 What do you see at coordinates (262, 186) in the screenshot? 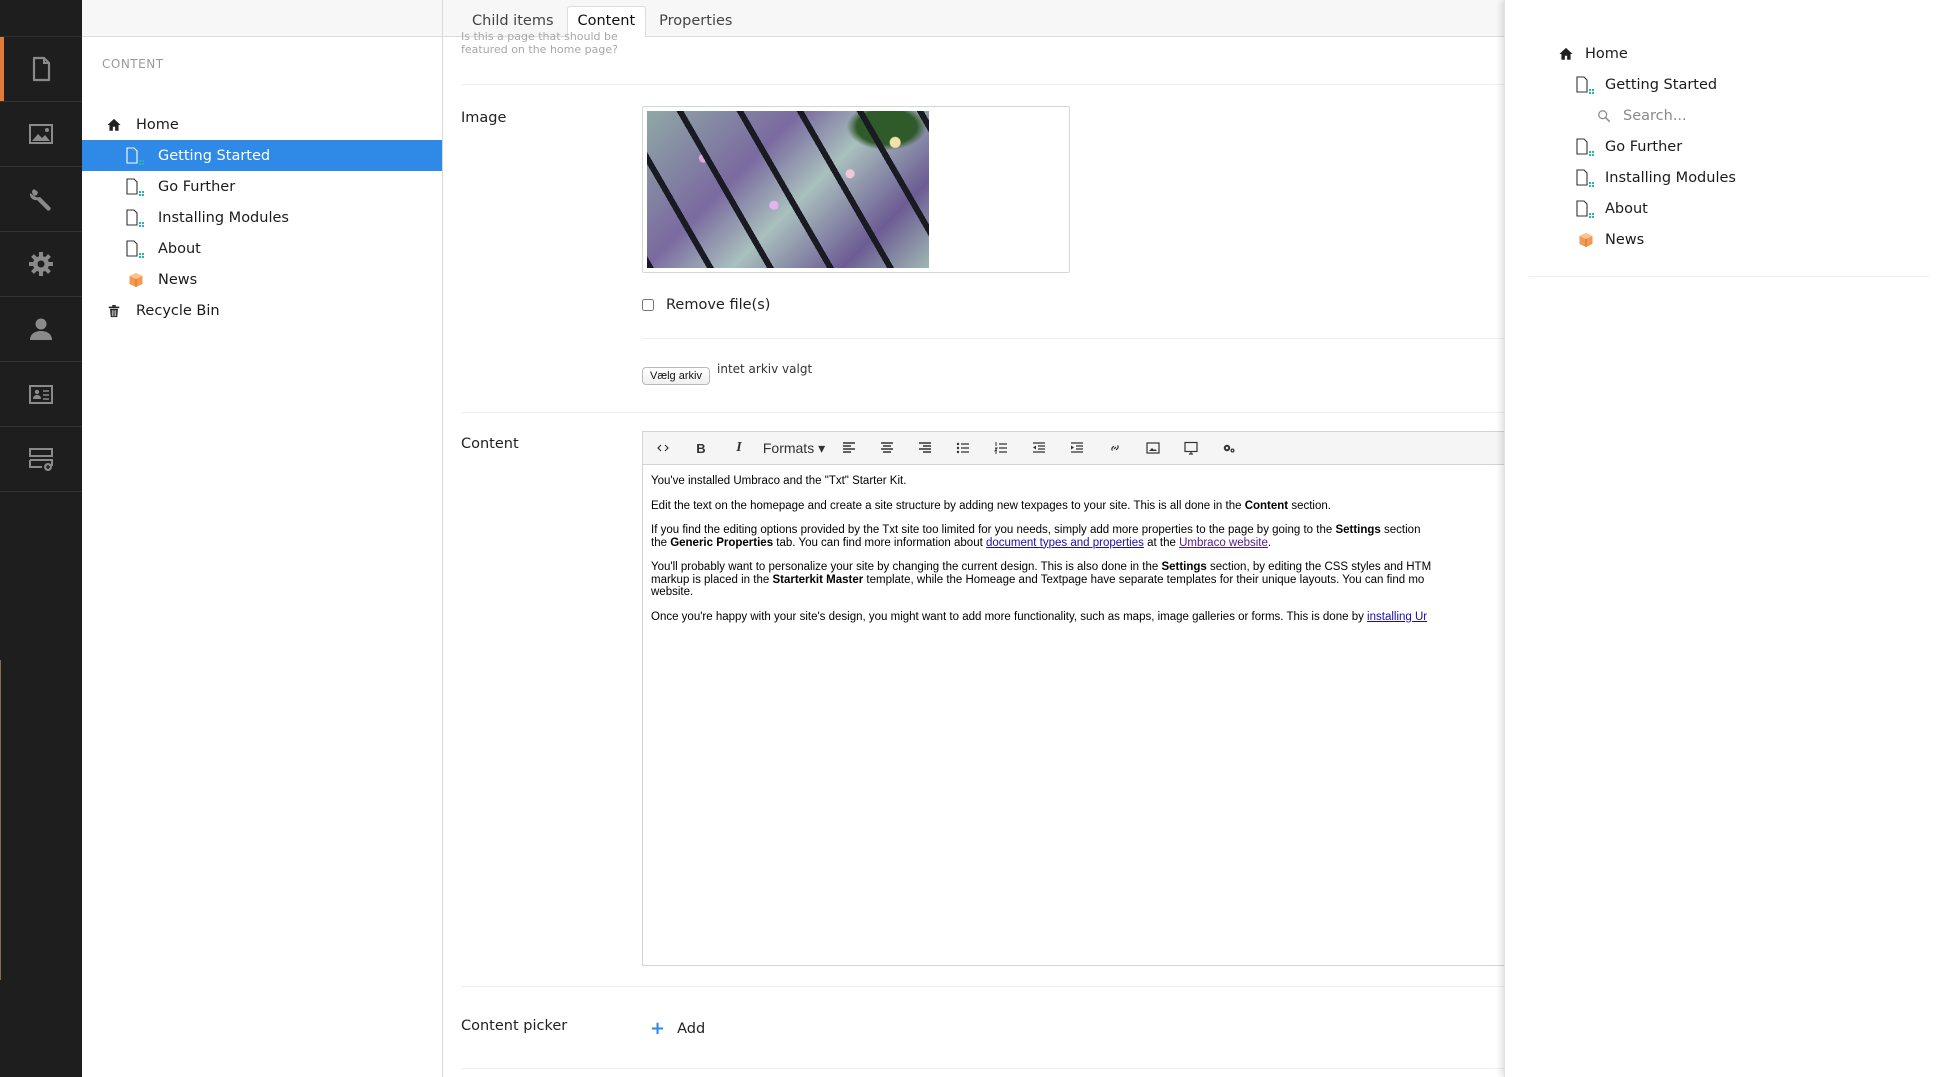
I see `tree-item-go-further: Go Further` at bounding box center [262, 186].